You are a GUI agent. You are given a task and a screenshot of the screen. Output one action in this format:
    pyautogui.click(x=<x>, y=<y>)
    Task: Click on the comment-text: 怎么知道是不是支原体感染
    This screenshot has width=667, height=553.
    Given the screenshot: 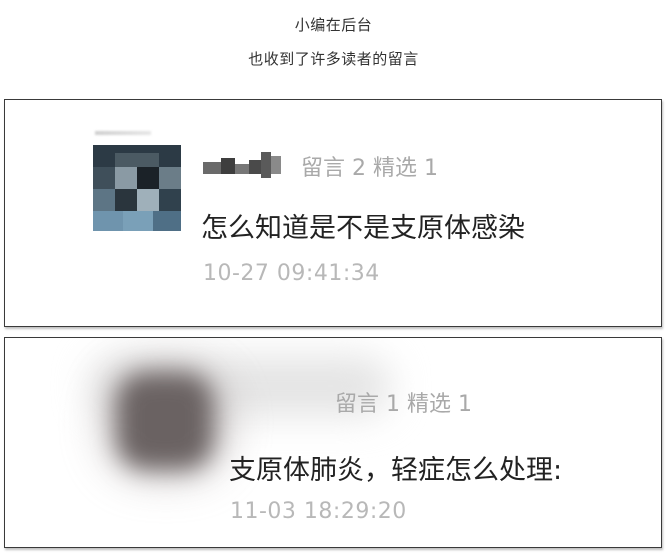 What is the action you would take?
    pyautogui.click(x=363, y=228)
    